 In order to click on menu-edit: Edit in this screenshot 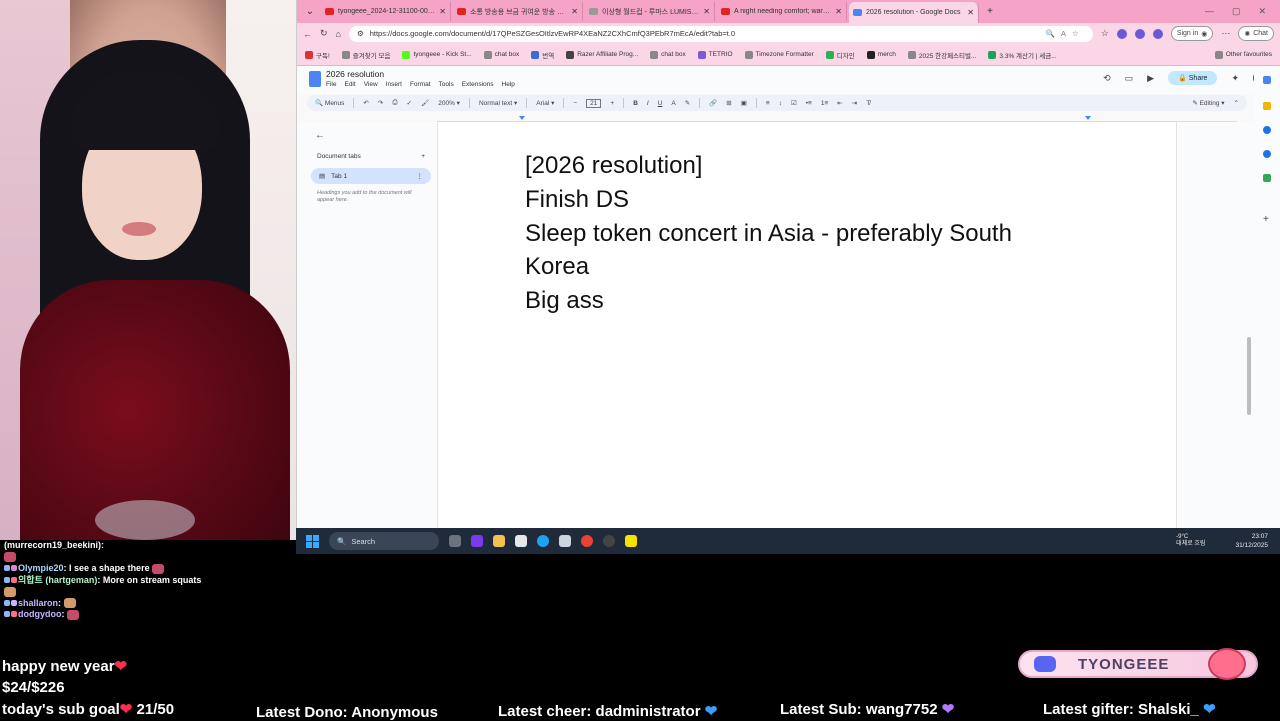, I will do `click(349, 84)`.